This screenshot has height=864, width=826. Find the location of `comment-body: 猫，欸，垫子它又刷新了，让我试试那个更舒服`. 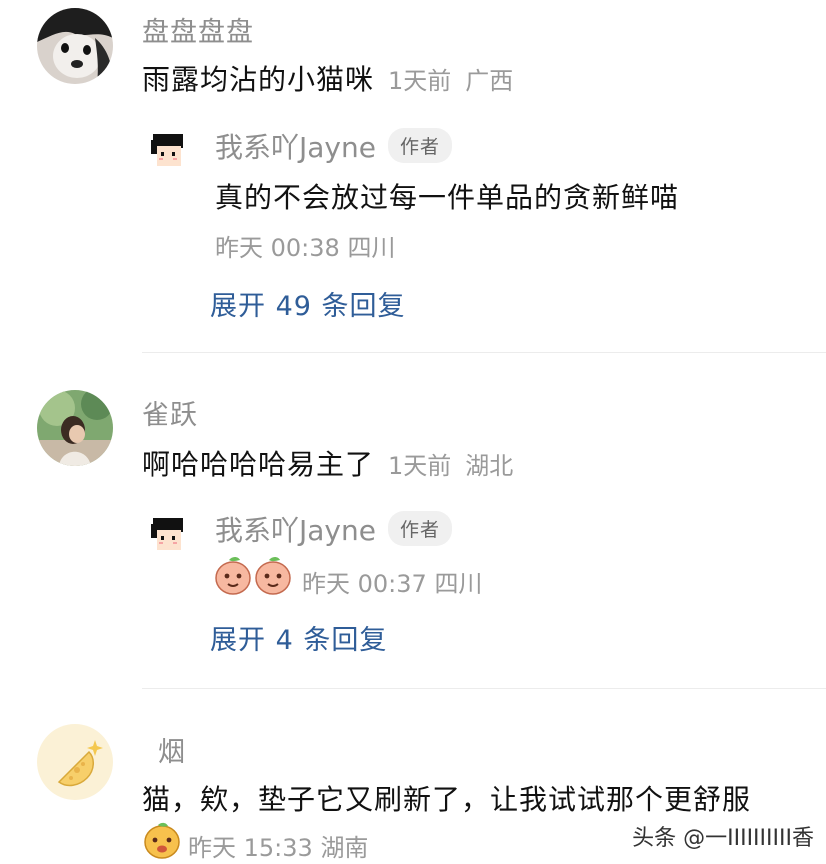

comment-body: 猫，欸，垫子它又刷新了，让我试试那个更舒服 is located at coordinates (447, 799).